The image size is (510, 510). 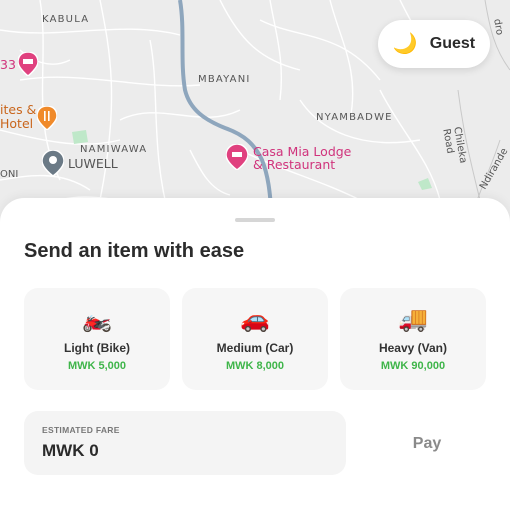 I want to click on truck-icon: 🚚, so click(x=413, y=319).